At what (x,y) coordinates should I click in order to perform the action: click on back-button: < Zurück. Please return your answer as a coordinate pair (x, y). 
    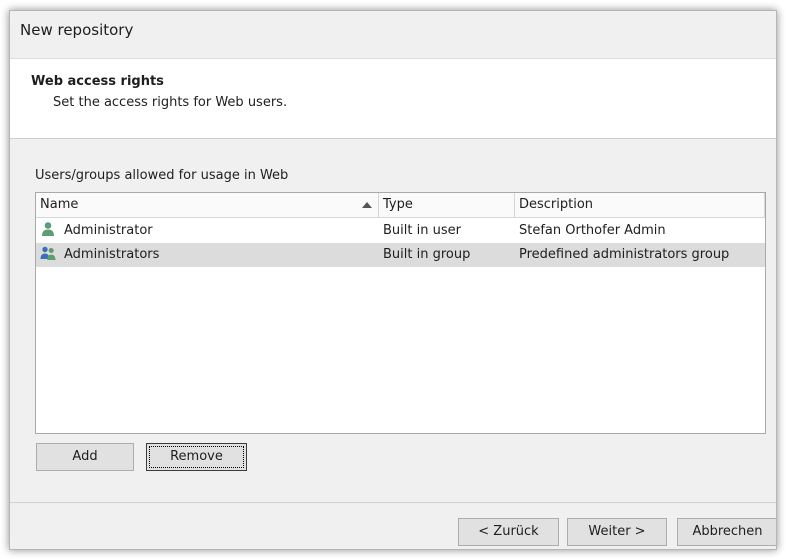
    Looking at the image, I should click on (508, 532).